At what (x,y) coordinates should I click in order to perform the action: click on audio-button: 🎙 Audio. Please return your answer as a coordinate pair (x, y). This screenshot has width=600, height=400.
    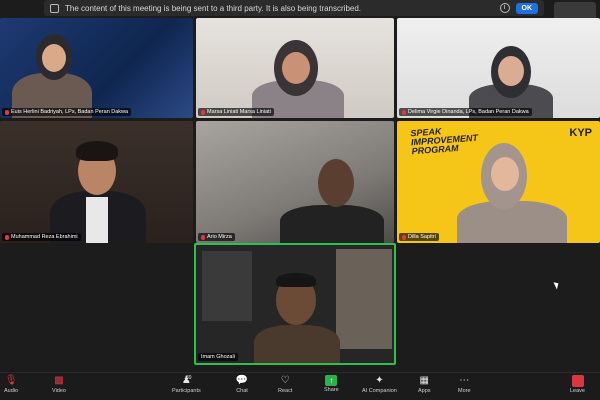
    Looking at the image, I should click on (11, 384).